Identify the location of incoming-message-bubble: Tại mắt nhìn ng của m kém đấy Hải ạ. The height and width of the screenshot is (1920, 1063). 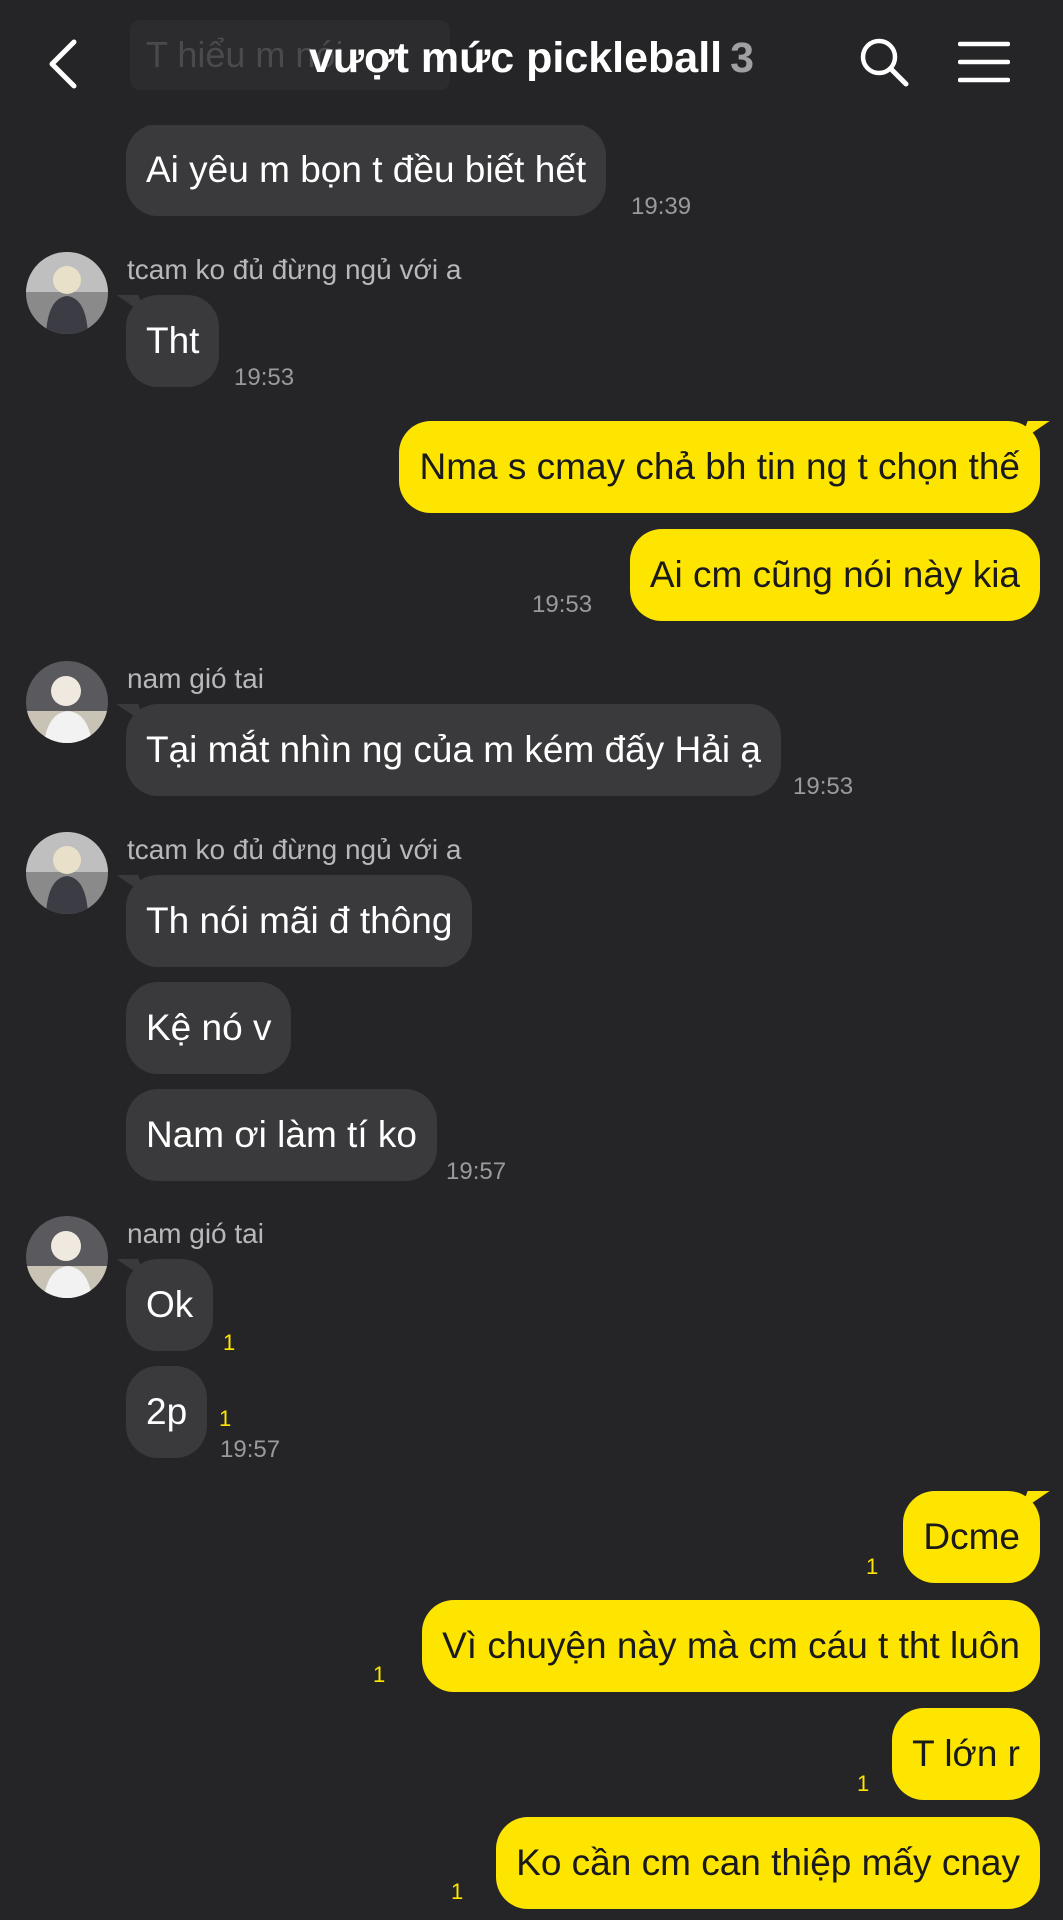
(453, 750).